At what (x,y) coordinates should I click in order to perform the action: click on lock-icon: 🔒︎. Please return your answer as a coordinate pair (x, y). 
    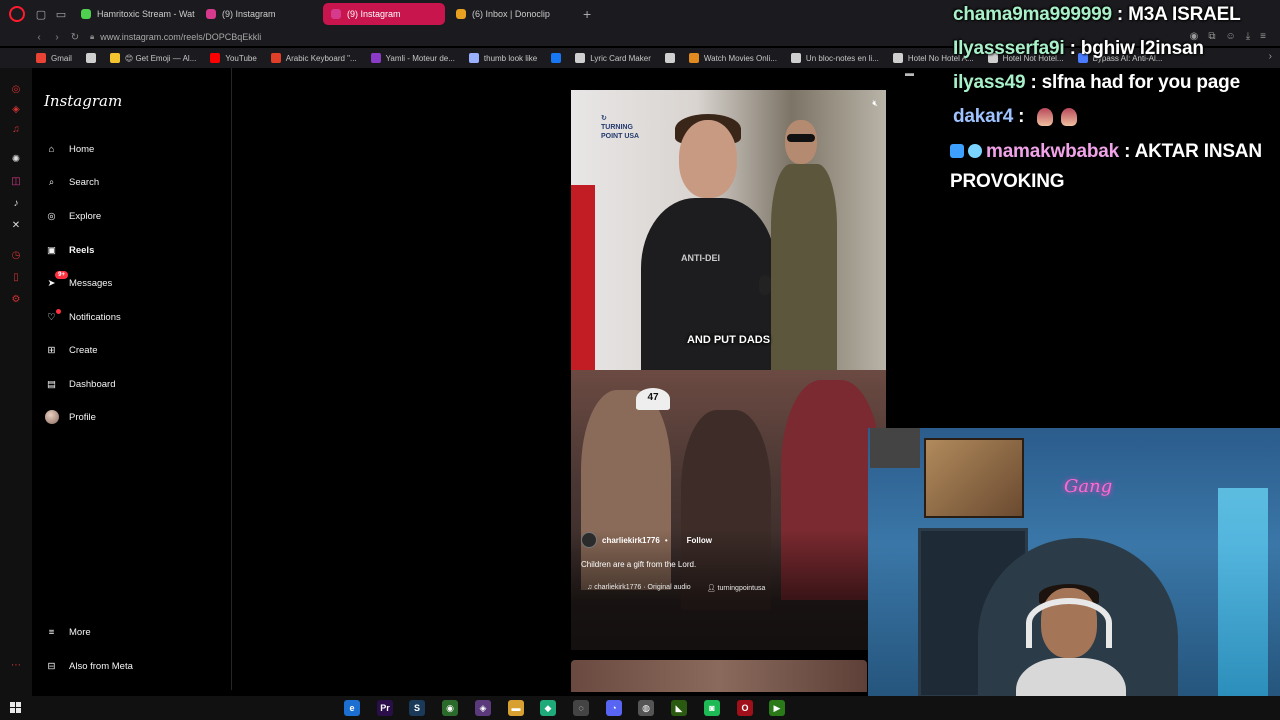
    Looking at the image, I should click on (92, 36).